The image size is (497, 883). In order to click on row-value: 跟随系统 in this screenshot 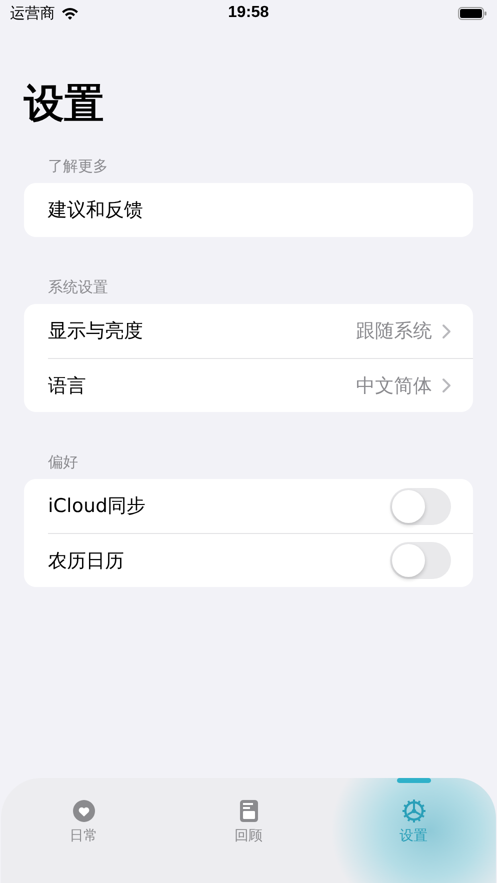, I will do `click(394, 331)`.